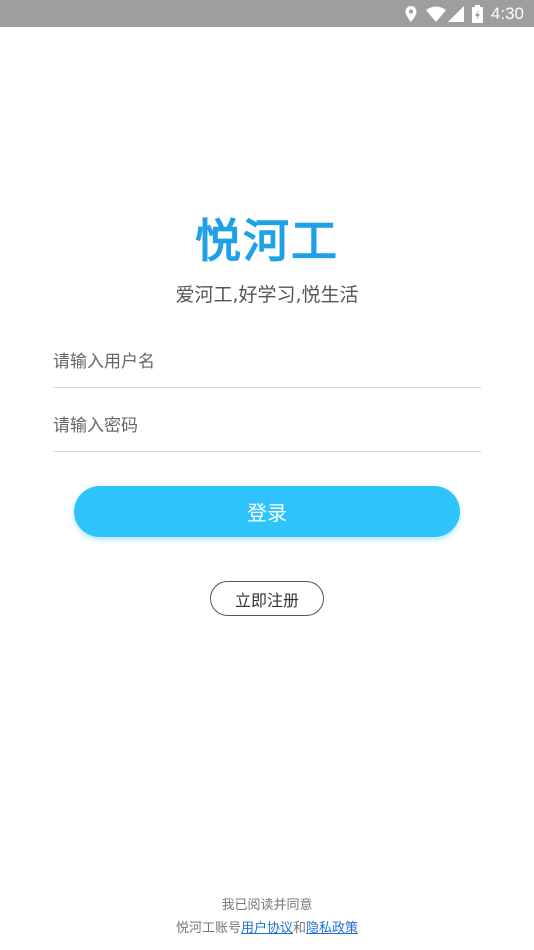 The image size is (534, 950). I want to click on battery-icon, so click(477, 13).